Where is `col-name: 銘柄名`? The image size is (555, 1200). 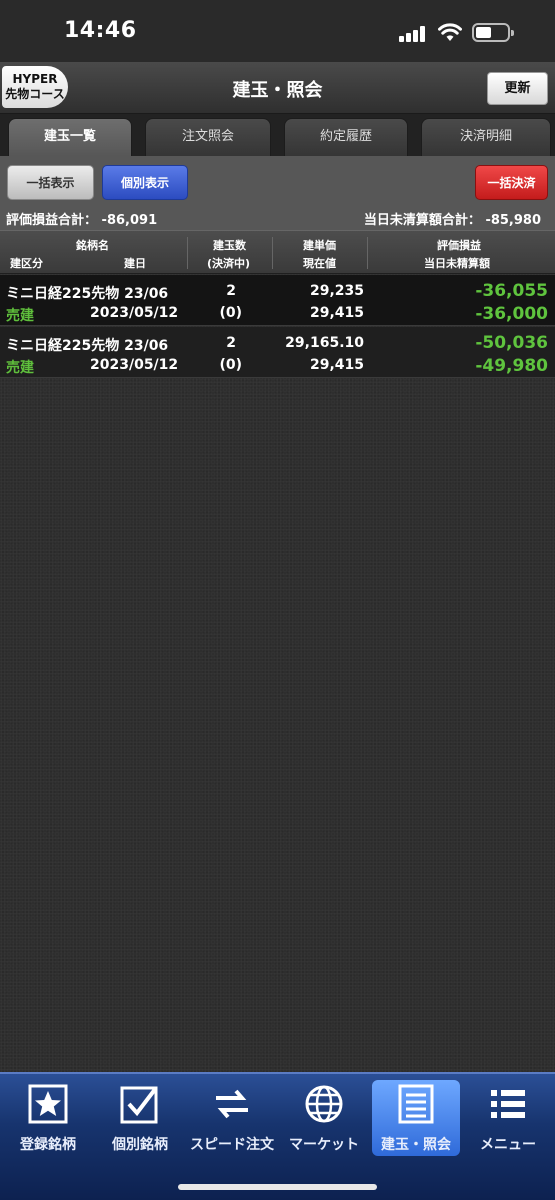
col-name: 銘柄名 is located at coordinates (92, 245).